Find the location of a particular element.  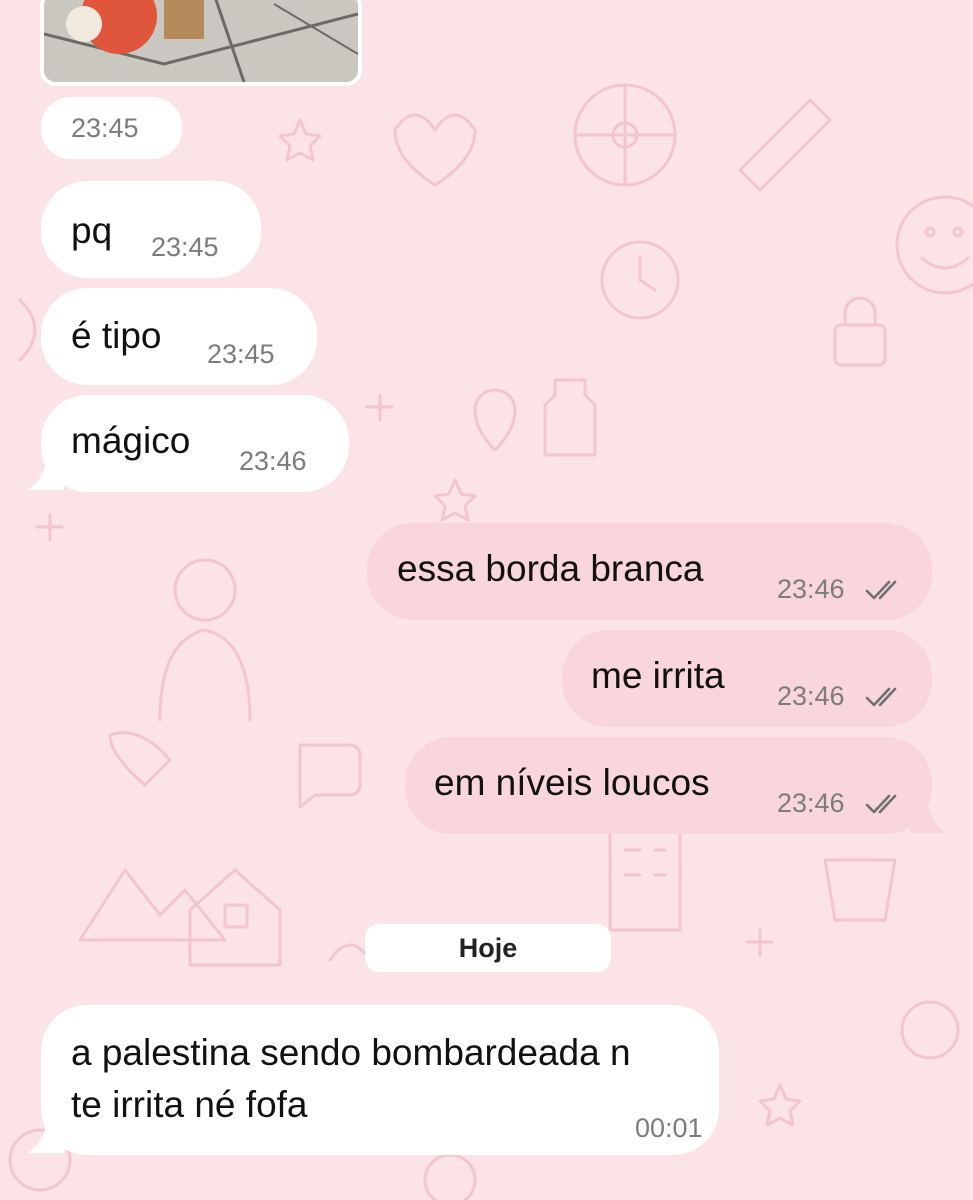

outgoing-message-bubble: essa borda branca 23:46 is located at coordinates (649, 571).